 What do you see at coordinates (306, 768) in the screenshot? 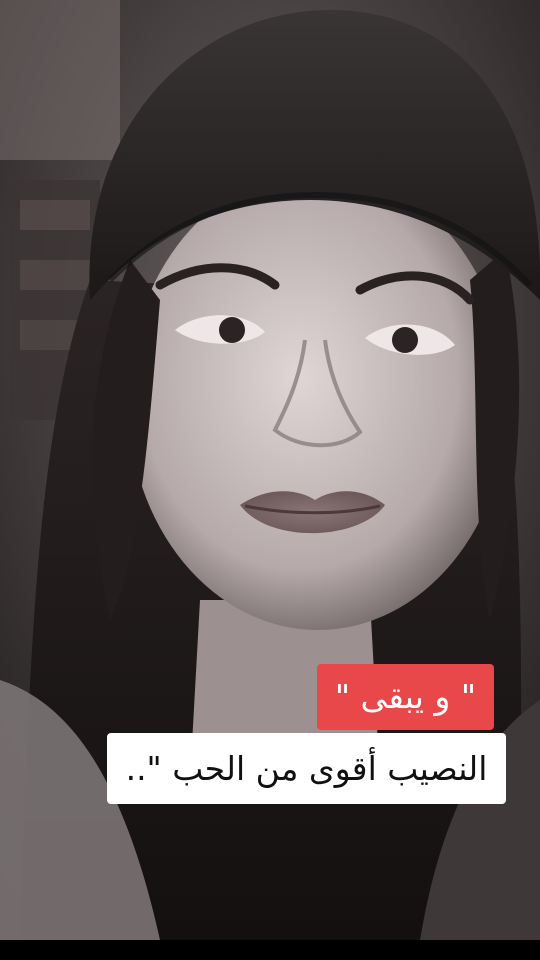
I see `caption-line-2: النصيب أقوى من الحب "..` at bounding box center [306, 768].